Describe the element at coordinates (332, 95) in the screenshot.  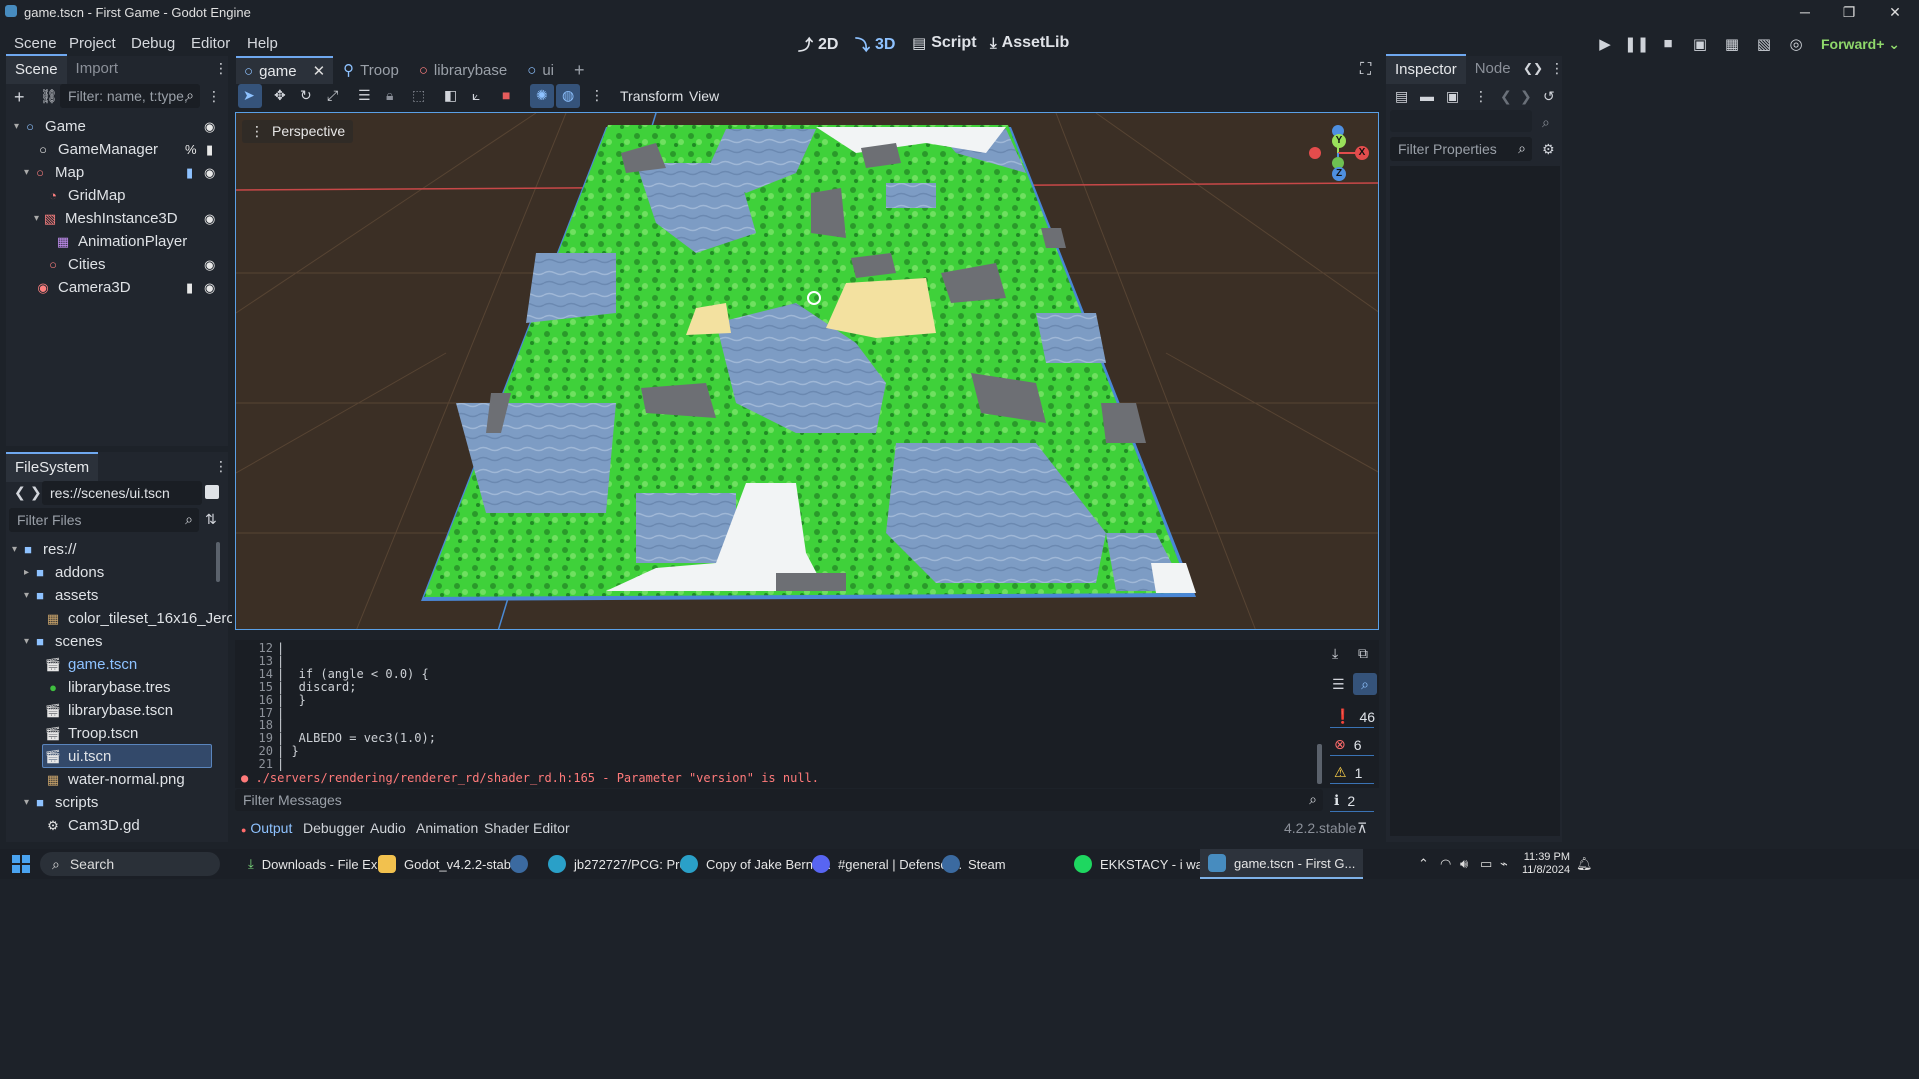
I see `scale-tool-icon: ⤢` at that location.